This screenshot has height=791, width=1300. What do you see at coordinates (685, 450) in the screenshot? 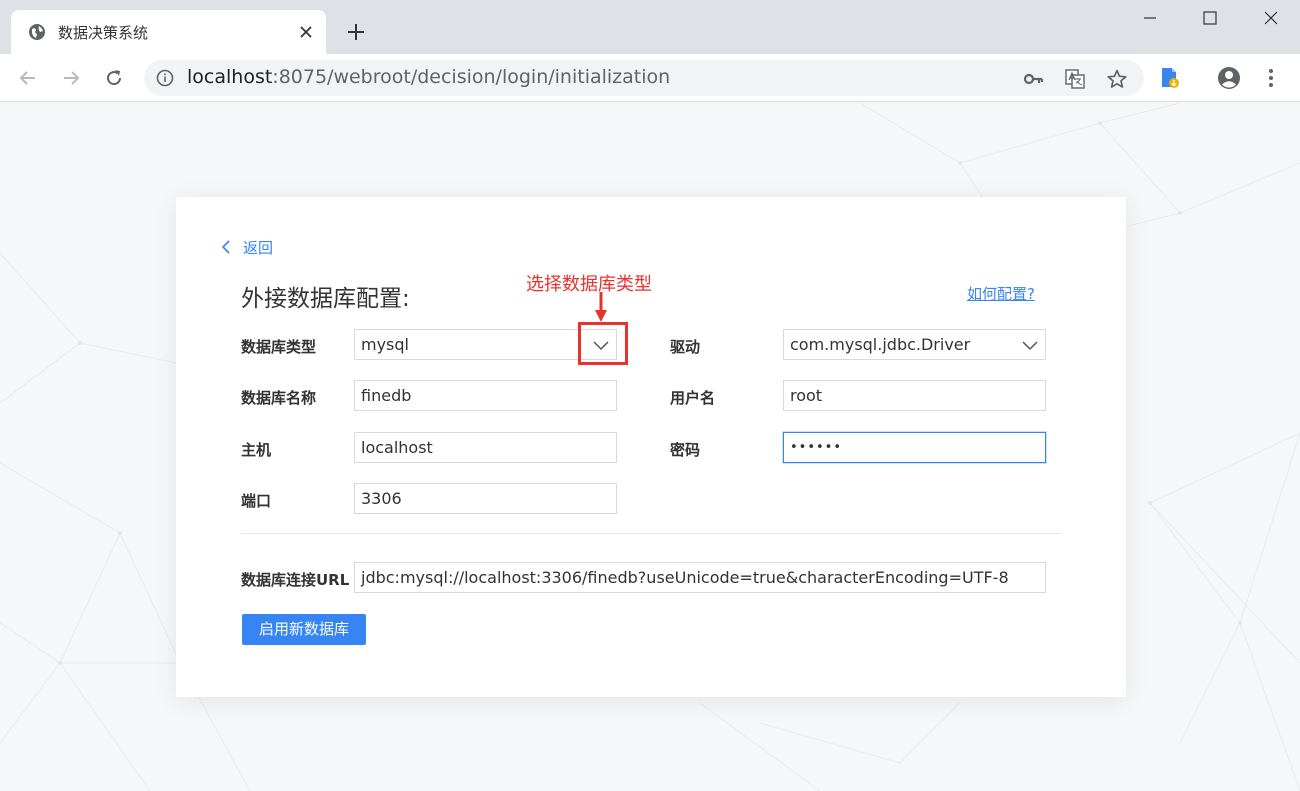
I see `password-label: 密码` at bounding box center [685, 450].